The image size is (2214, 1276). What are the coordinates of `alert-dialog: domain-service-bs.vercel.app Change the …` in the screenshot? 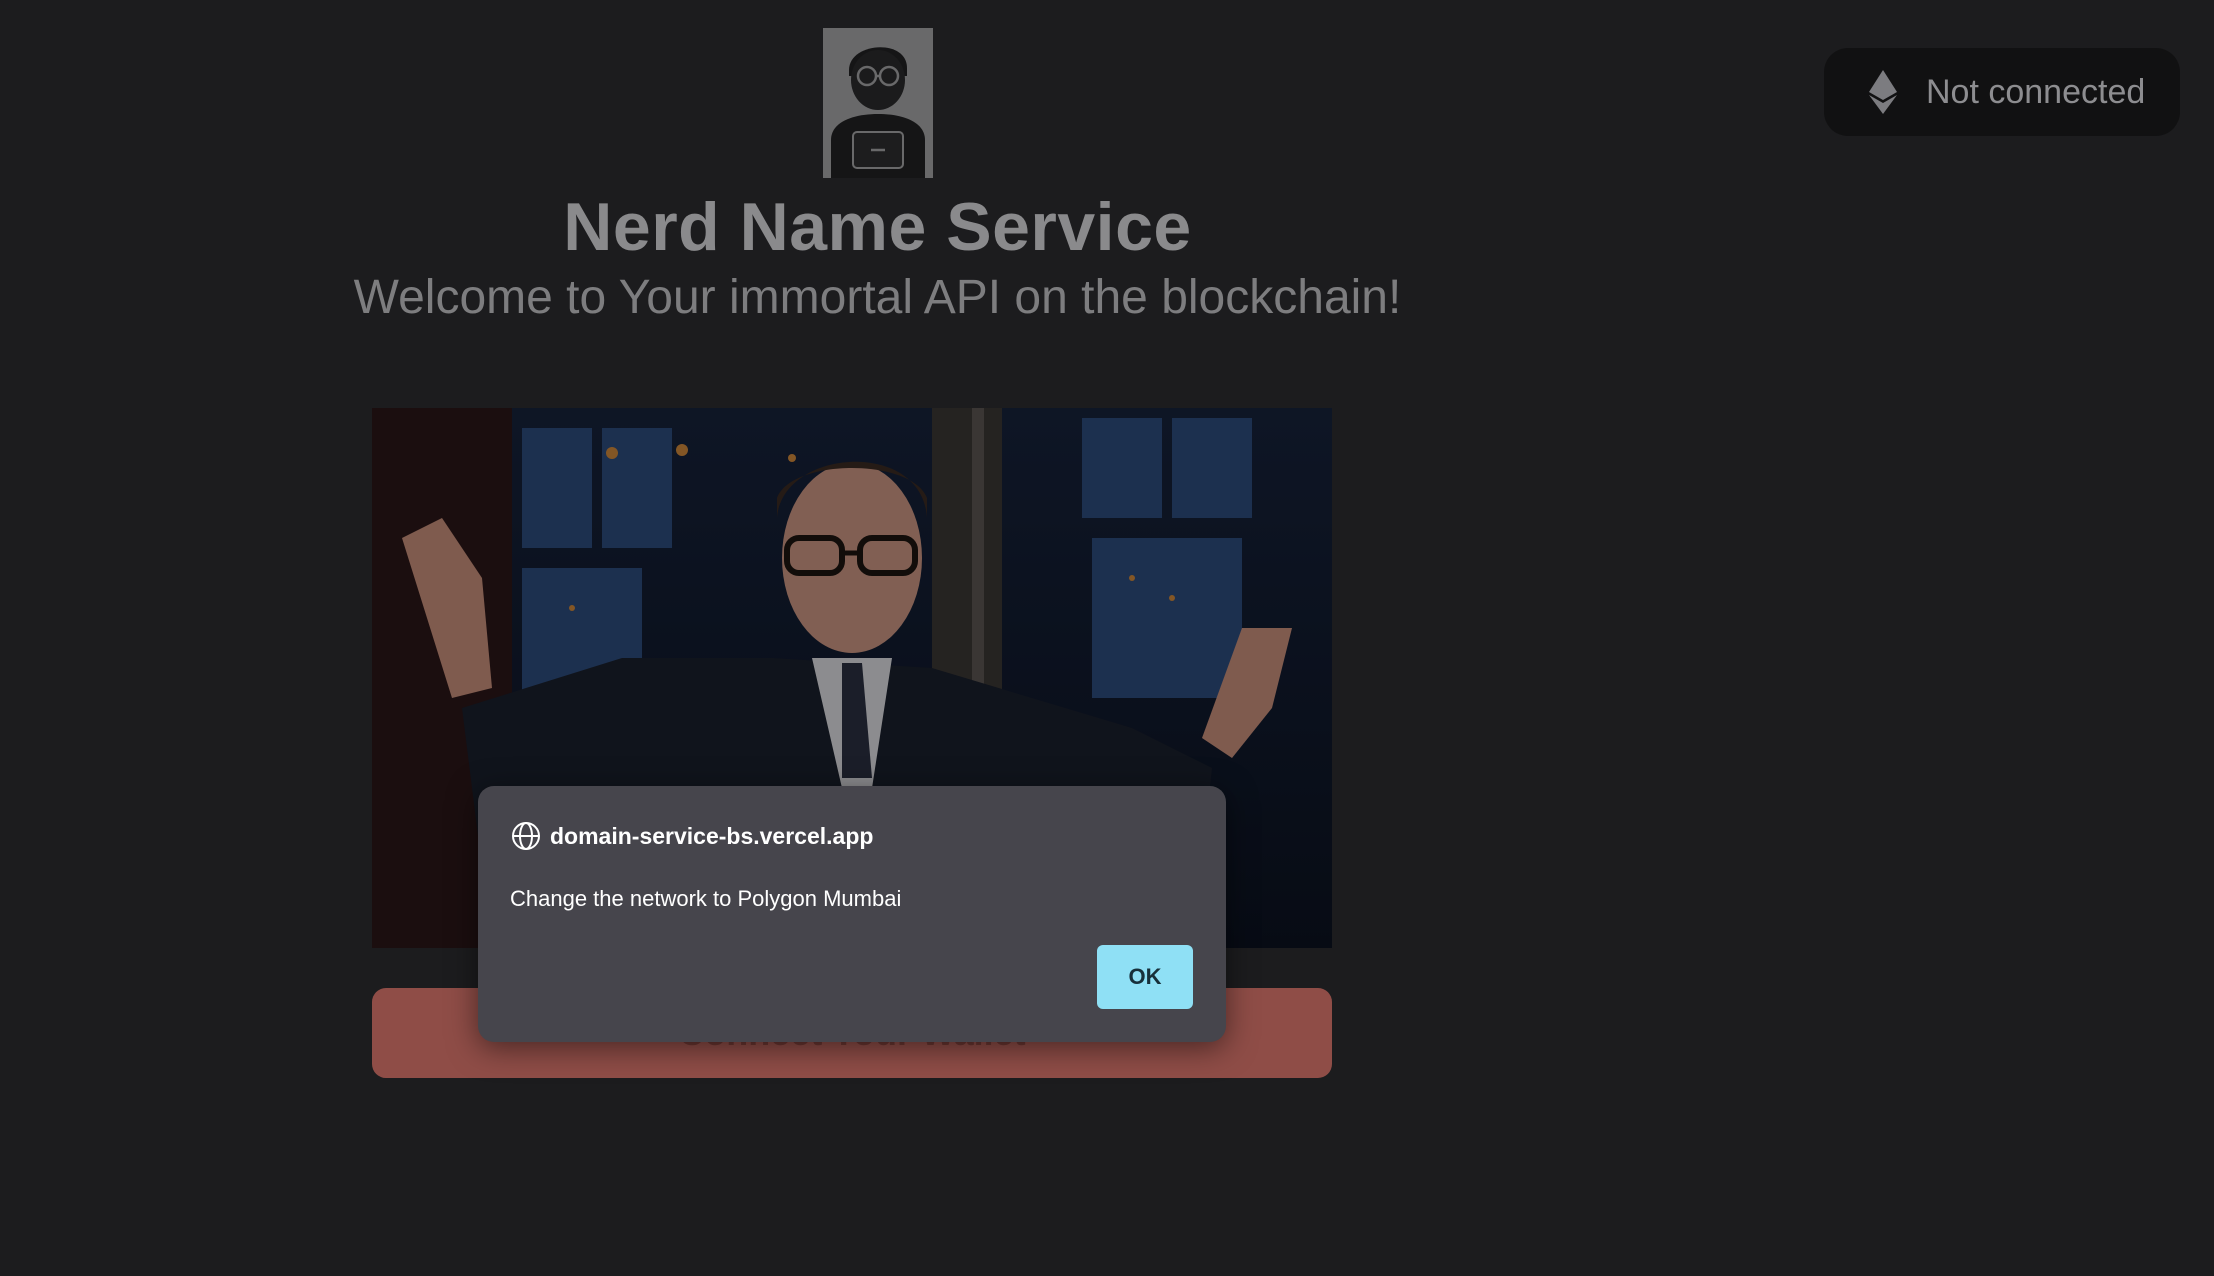 It's located at (852, 914).